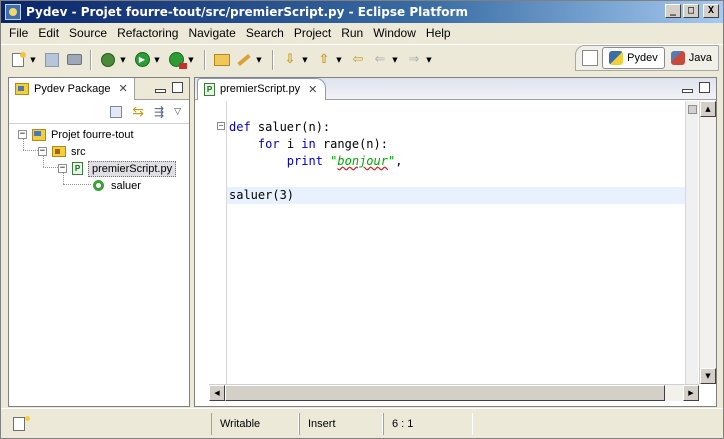 The width and height of the screenshot is (724, 439). I want to click on last-edit-location-icon: ⇦, so click(358, 59).